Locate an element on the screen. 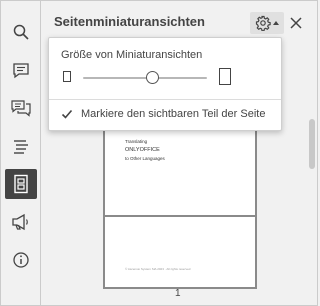 The height and width of the screenshot is (306, 320). search-button is located at coordinates (21, 32).